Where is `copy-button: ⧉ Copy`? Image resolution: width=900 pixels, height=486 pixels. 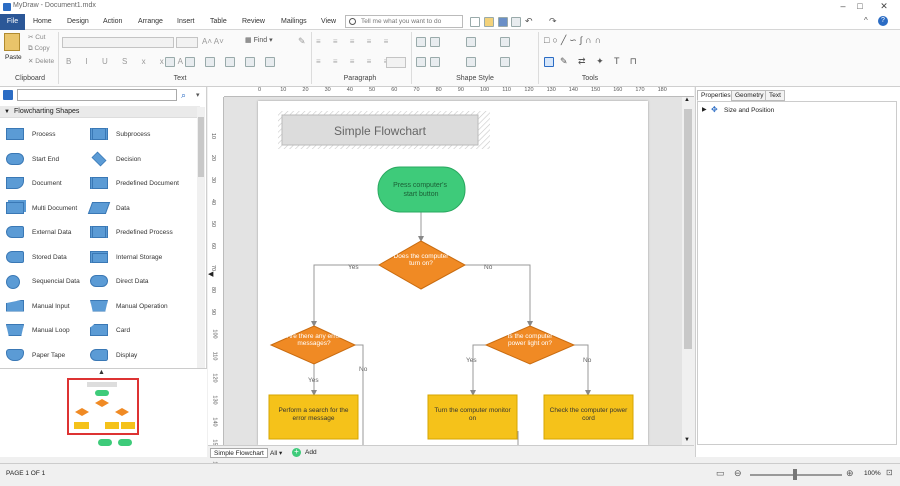
copy-button: ⧉ Copy is located at coordinates (39, 49).